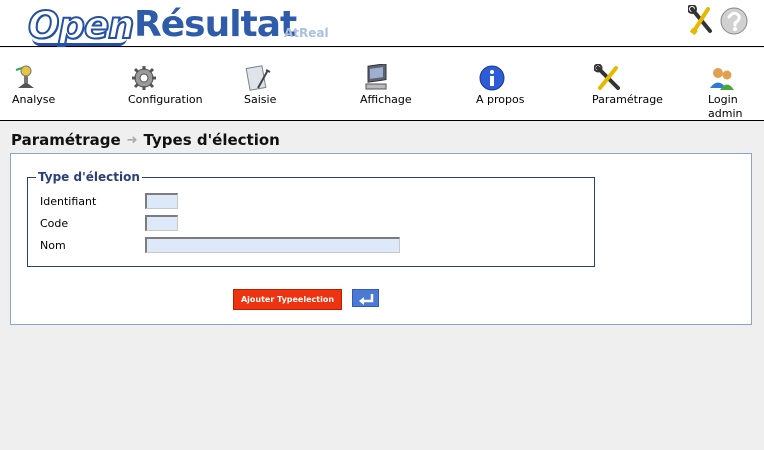 This screenshot has width=764, height=450. I want to click on breadcrumb-arrow-icon: ➜, so click(132, 140).